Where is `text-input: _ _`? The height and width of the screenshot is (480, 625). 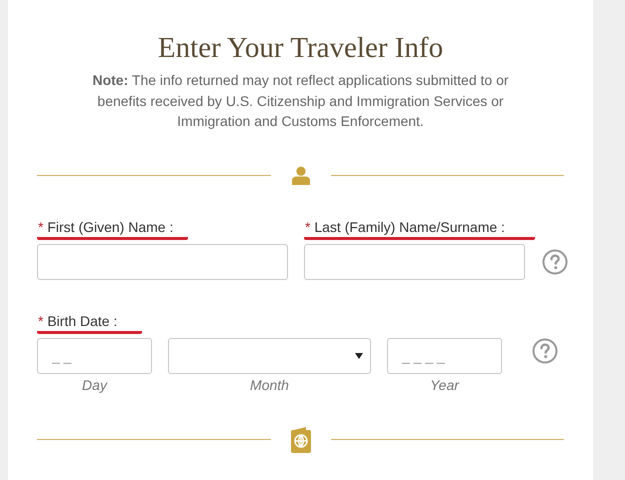 text-input: _ _ is located at coordinates (94, 356).